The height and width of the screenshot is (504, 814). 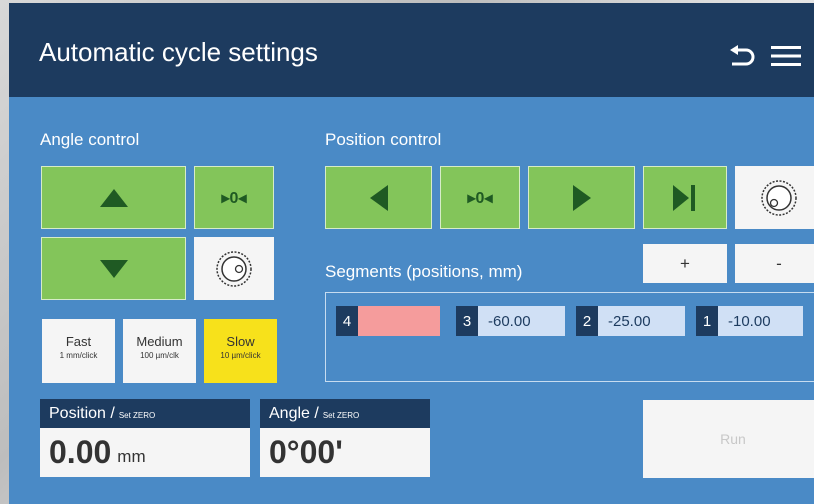 I want to click on angle-control-label: Angle control, so click(x=90, y=139).